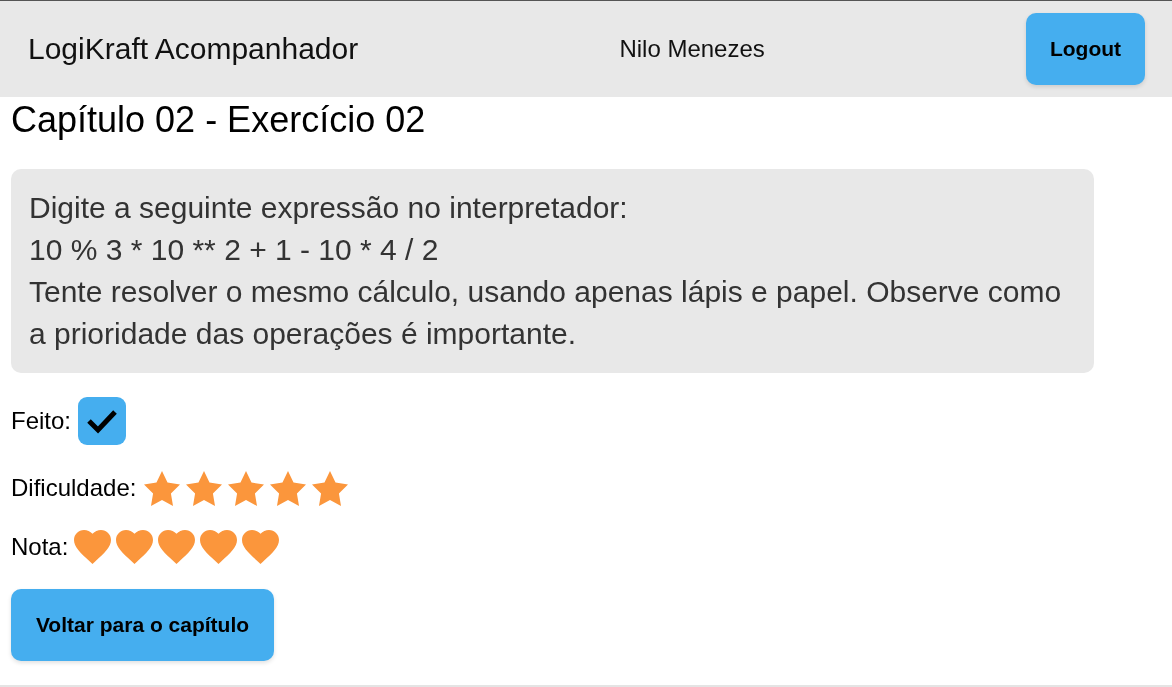  What do you see at coordinates (1085, 49) in the screenshot?
I see `logout-button: Logout` at bounding box center [1085, 49].